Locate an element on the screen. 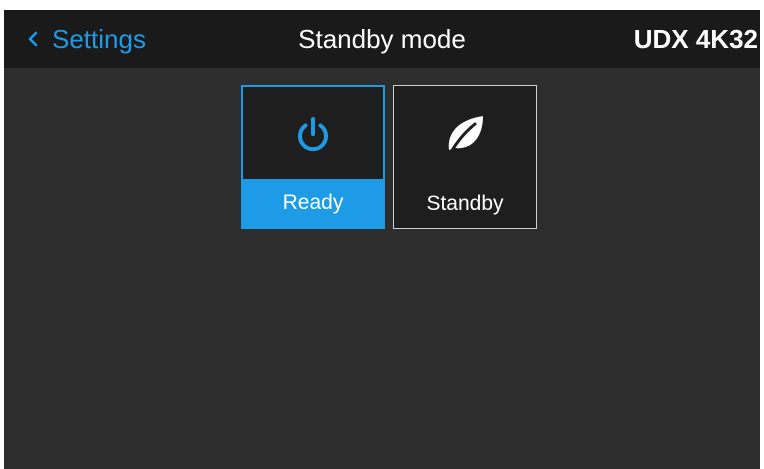 The image size is (764, 469). standby-mode-tile: Standby is located at coordinates (465, 157).